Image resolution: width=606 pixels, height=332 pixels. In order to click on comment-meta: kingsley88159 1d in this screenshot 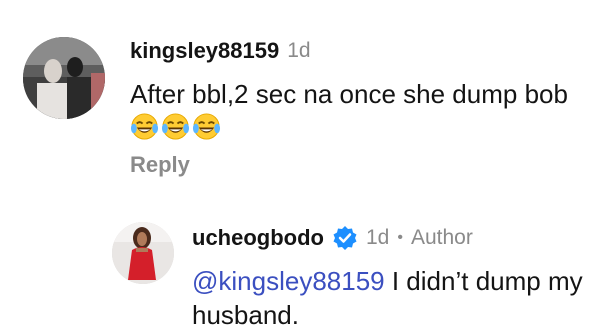, I will do `click(220, 51)`.